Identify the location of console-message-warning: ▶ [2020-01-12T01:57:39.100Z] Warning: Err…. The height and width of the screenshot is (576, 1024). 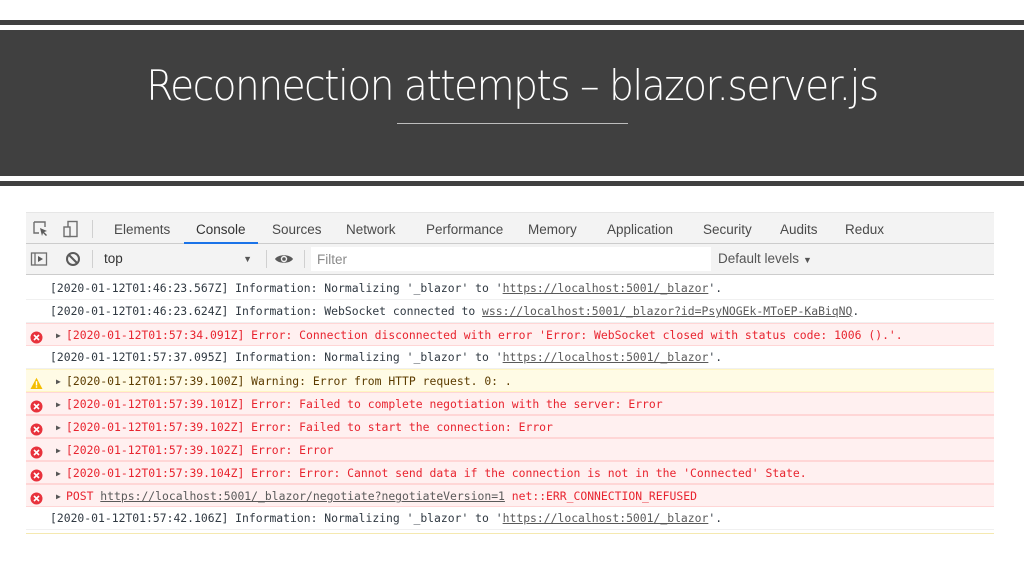
(510, 380).